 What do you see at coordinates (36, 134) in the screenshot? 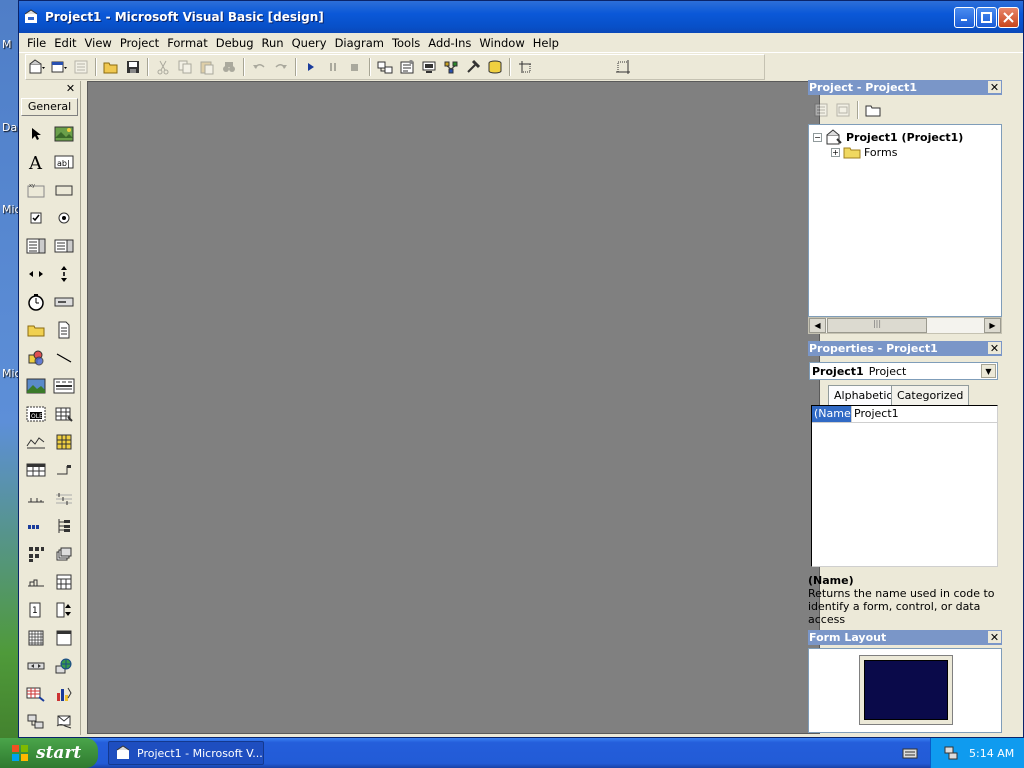
I see `tool-pointer` at bounding box center [36, 134].